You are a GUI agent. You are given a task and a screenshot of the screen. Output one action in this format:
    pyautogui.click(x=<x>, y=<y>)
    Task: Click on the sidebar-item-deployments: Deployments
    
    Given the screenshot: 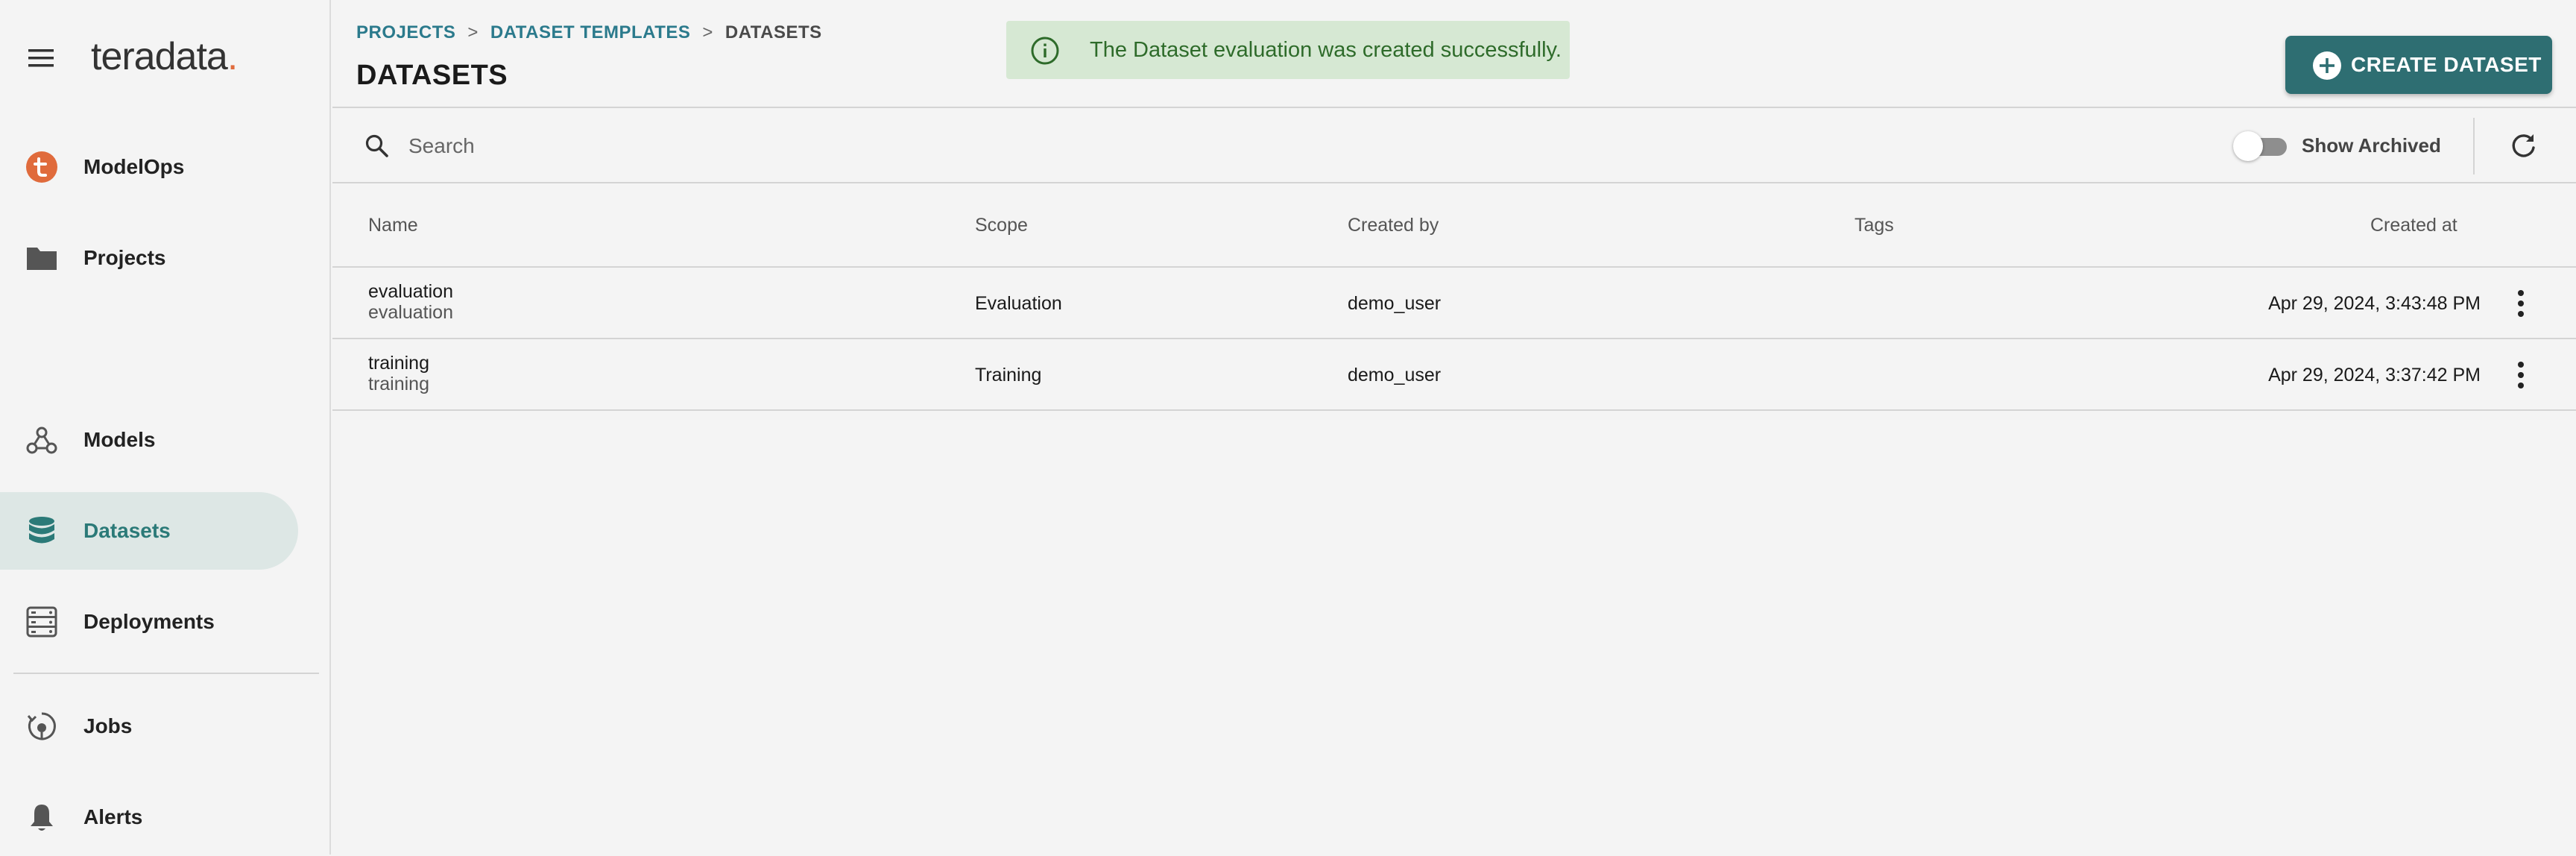 What is the action you would take?
    pyautogui.click(x=149, y=622)
    